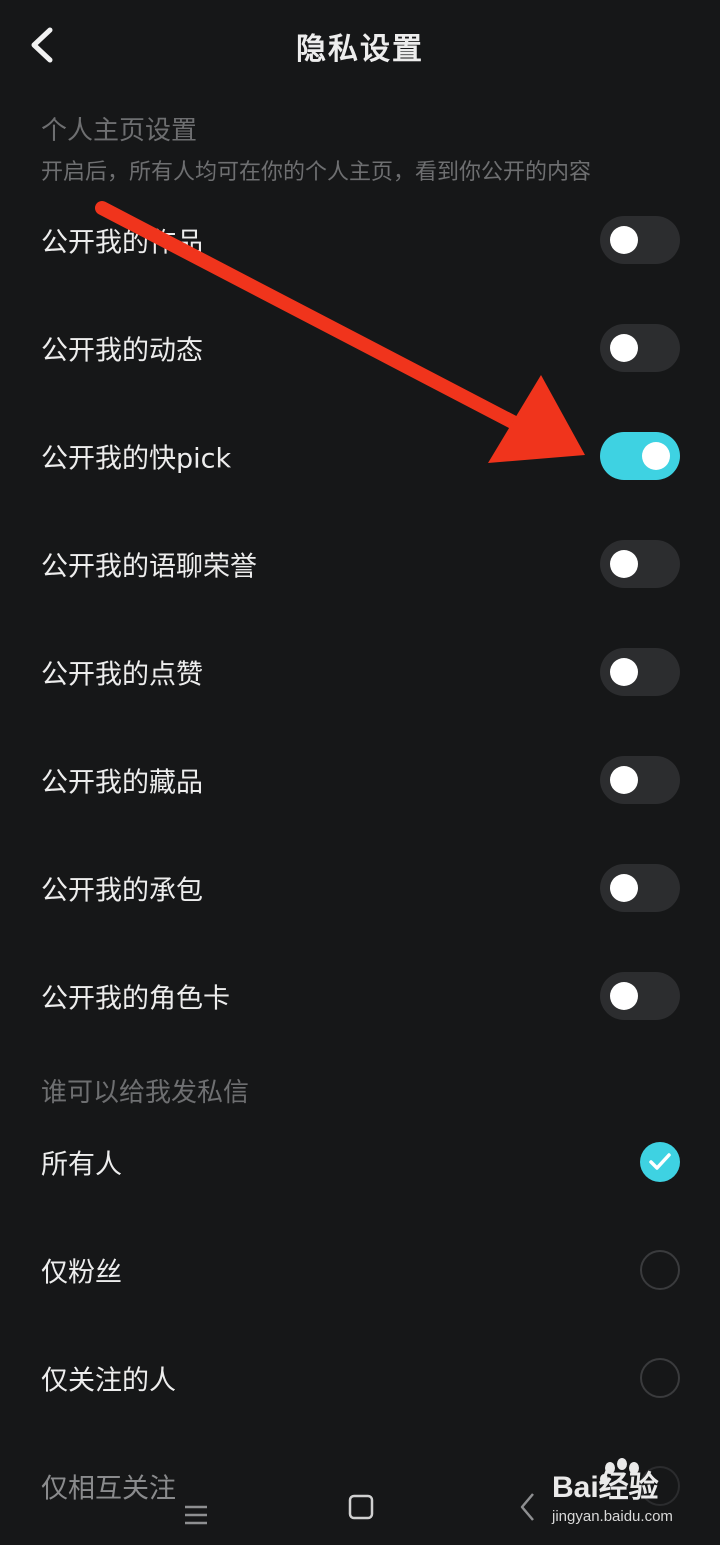 The height and width of the screenshot is (1545, 720). Describe the element at coordinates (360, 1162) in the screenshot. I see `option-row-everyone: 所有人` at that location.